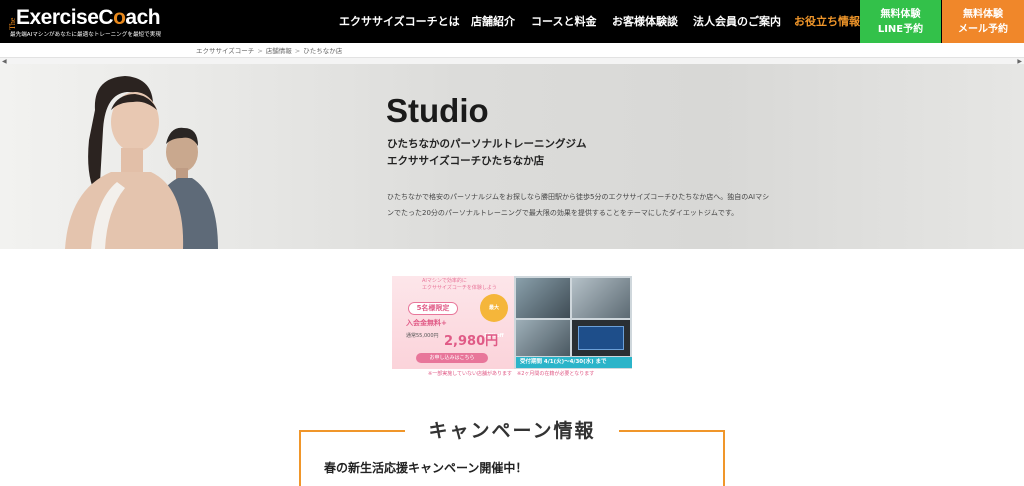 This screenshot has width=1024, height=486. What do you see at coordinates (983, 21) in the screenshot?
I see `mail-reservation-button: 無料体験 メール予約` at bounding box center [983, 21].